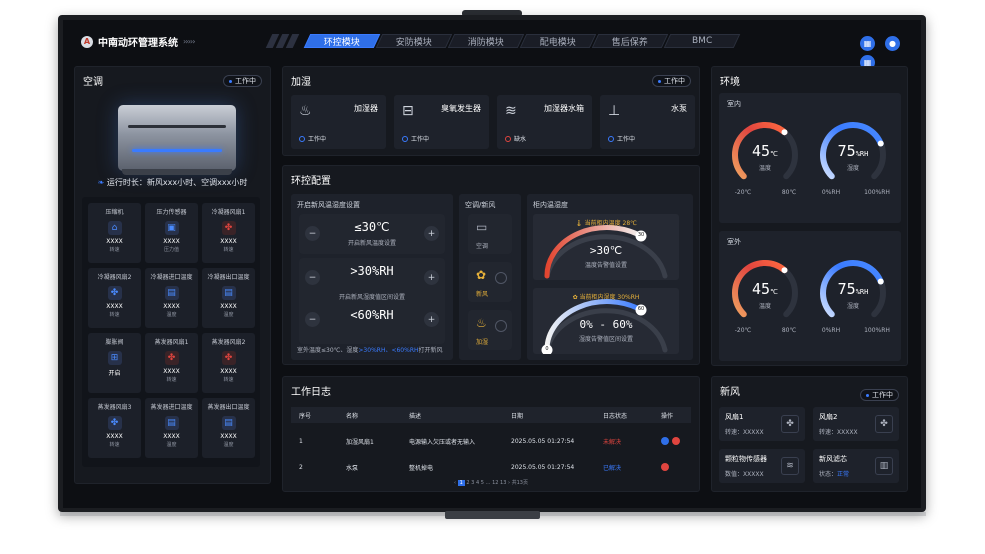 This screenshot has width=985, height=554. I want to click on user-icon: ●, so click(892, 43).